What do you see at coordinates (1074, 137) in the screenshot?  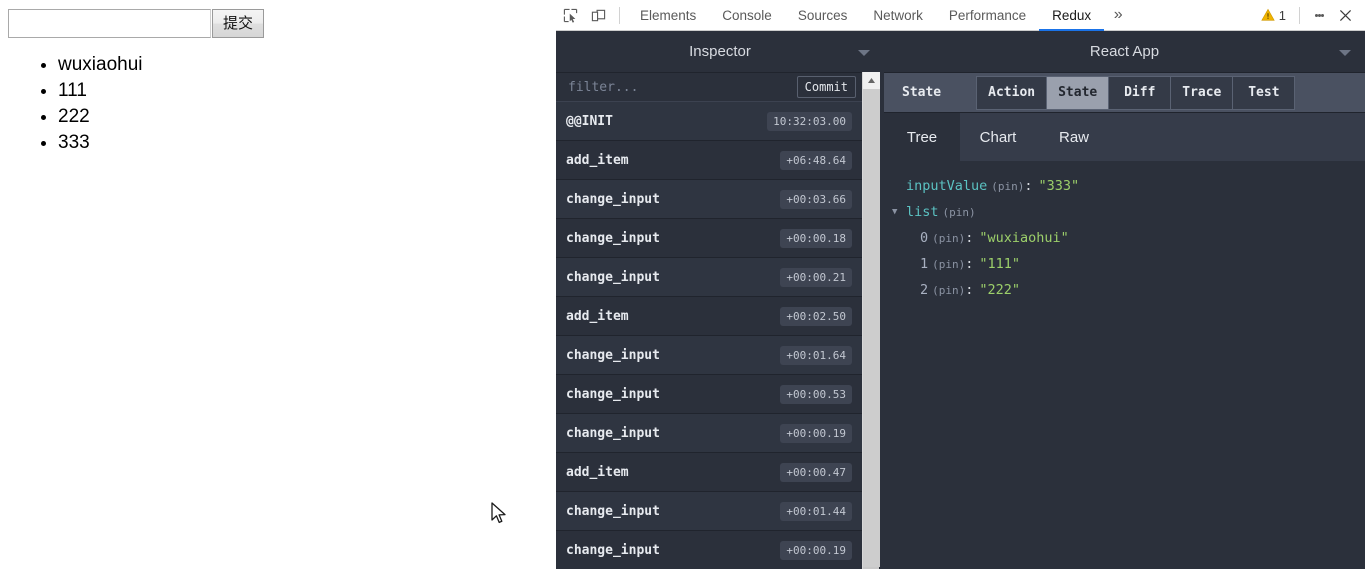 I see `subtab-raw: Raw` at bounding box center [1074, 137].